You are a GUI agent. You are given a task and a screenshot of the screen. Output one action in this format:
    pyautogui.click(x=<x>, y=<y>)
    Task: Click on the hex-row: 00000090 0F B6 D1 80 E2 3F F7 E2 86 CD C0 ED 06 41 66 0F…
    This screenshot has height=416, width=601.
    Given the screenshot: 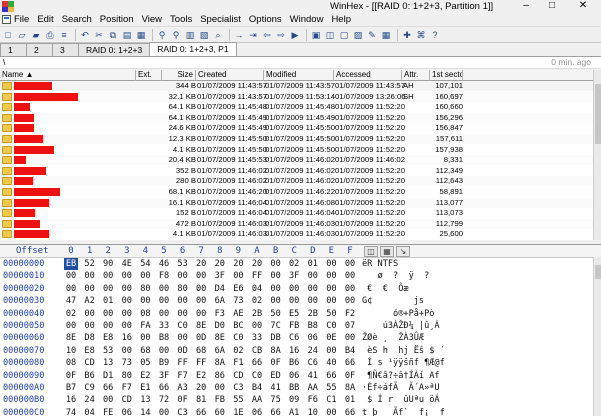 What is the action you would take?
    pyautogui.click(x=300, y=376)
    